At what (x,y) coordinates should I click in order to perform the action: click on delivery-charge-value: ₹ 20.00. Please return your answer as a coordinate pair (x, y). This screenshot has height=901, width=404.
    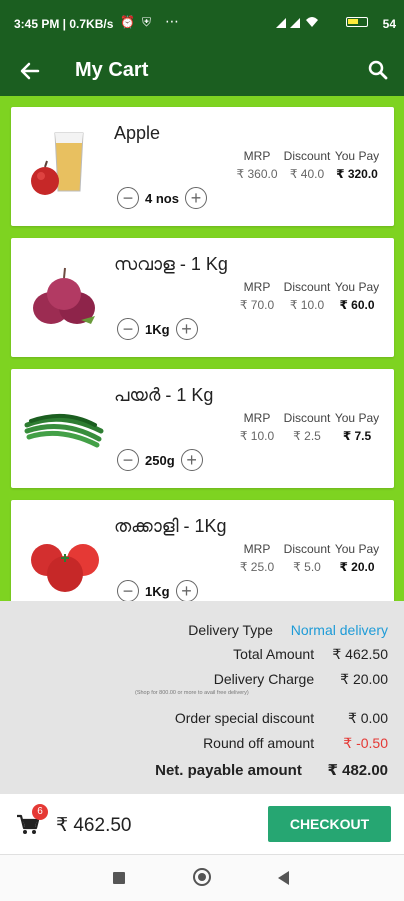
    Looking at the image, I should click on (364, 679).